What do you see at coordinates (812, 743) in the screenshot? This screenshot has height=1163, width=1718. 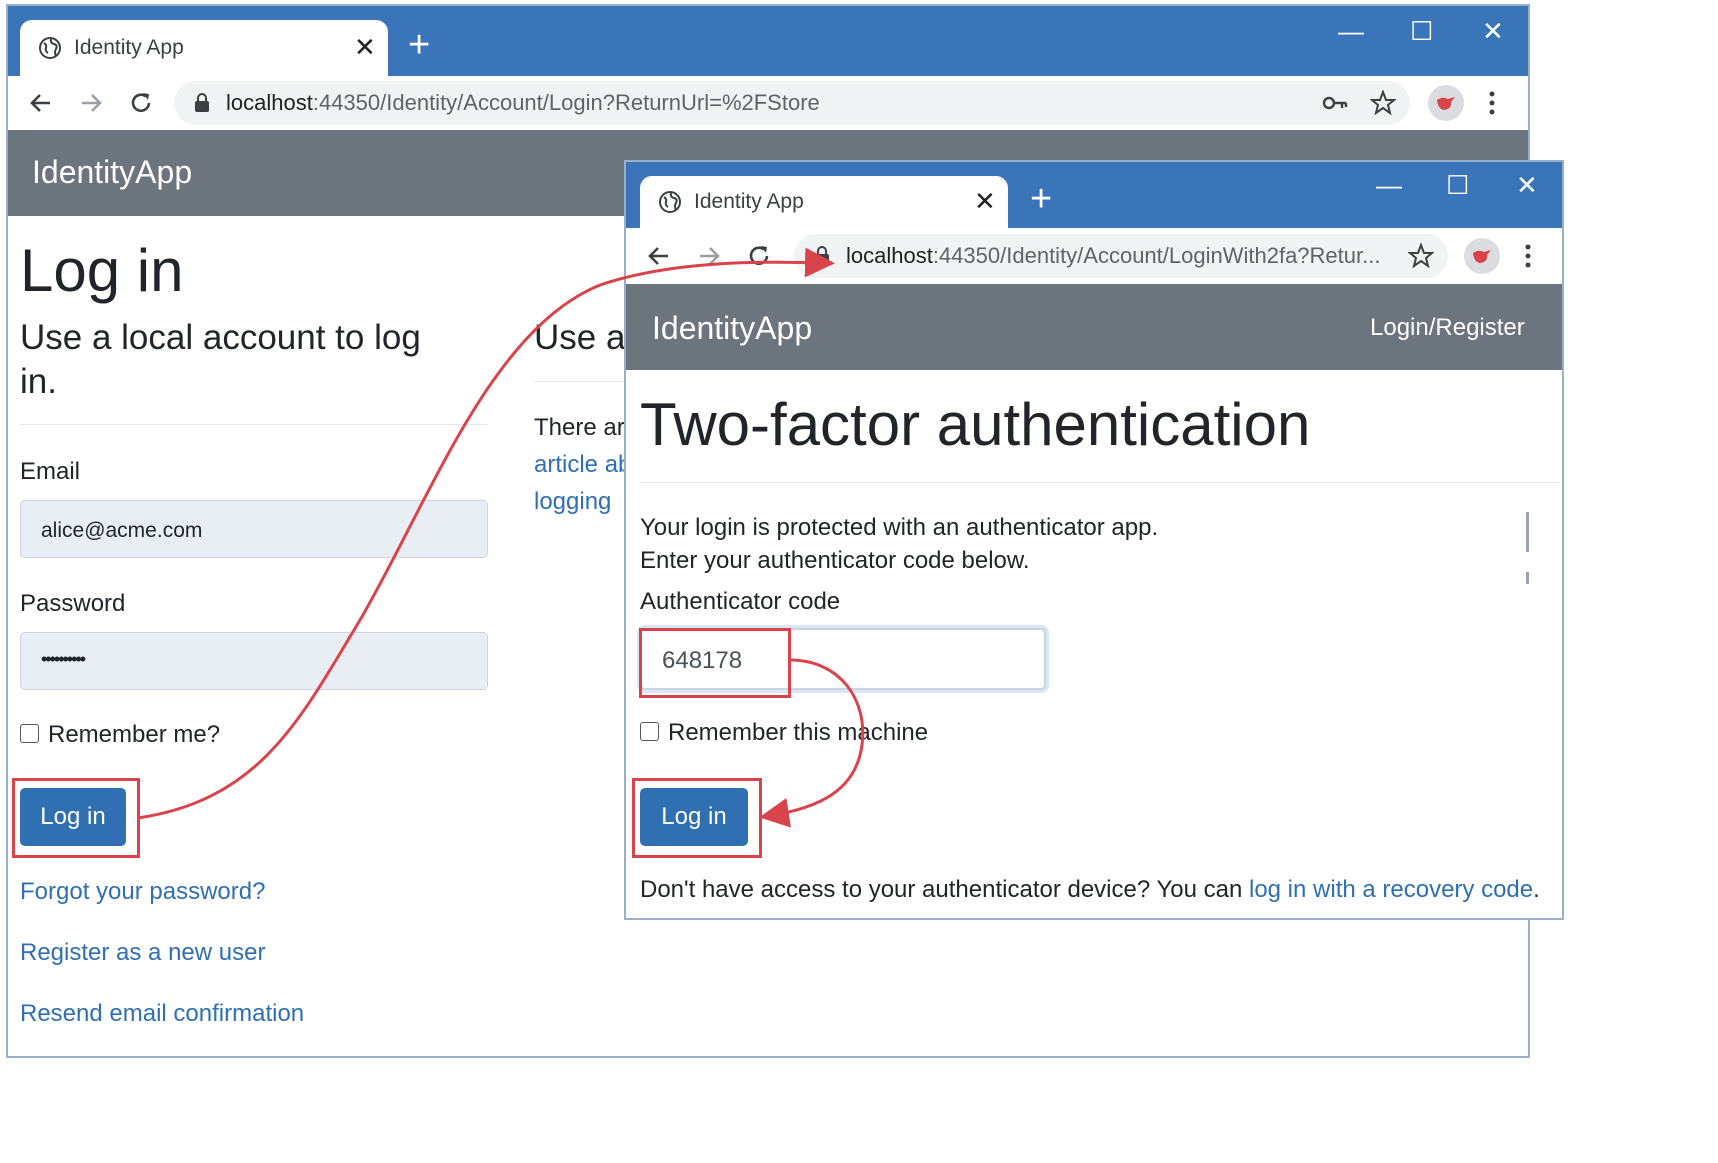 I see `arrow-code-to-login` at bounding box center [812, 743].